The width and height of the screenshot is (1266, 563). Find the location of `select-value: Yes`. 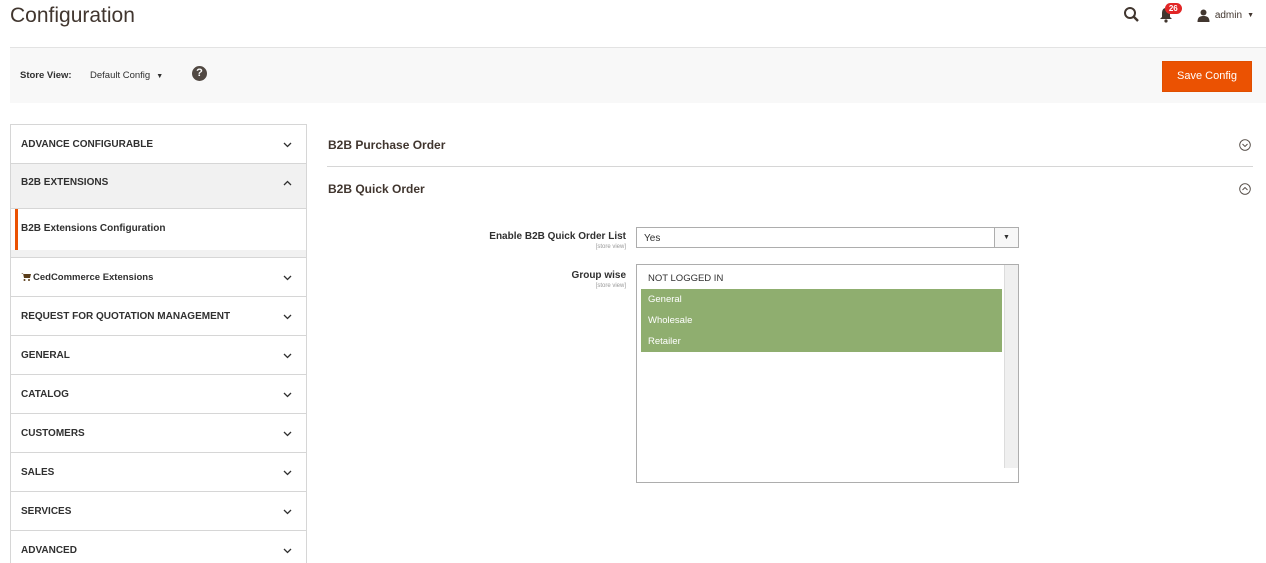

select-value: Yes is located at coordinates (652, 238).